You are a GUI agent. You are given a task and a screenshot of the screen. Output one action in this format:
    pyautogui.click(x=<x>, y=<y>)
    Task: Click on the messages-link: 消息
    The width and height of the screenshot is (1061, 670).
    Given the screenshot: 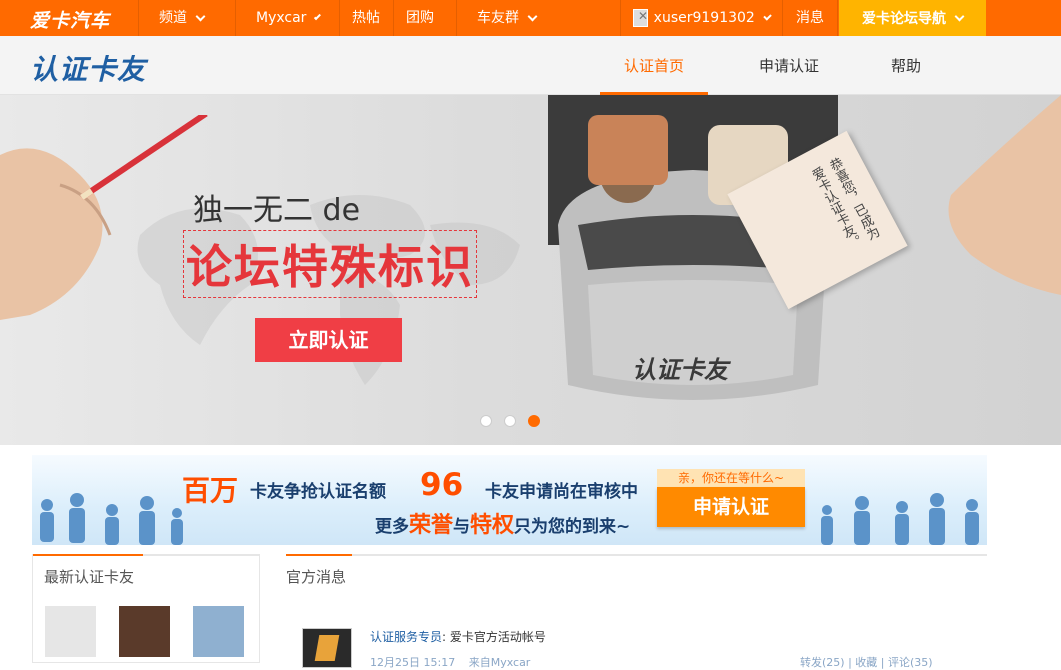 What is the action you would take?
    pyautogui.click(x=810, y=18)
    